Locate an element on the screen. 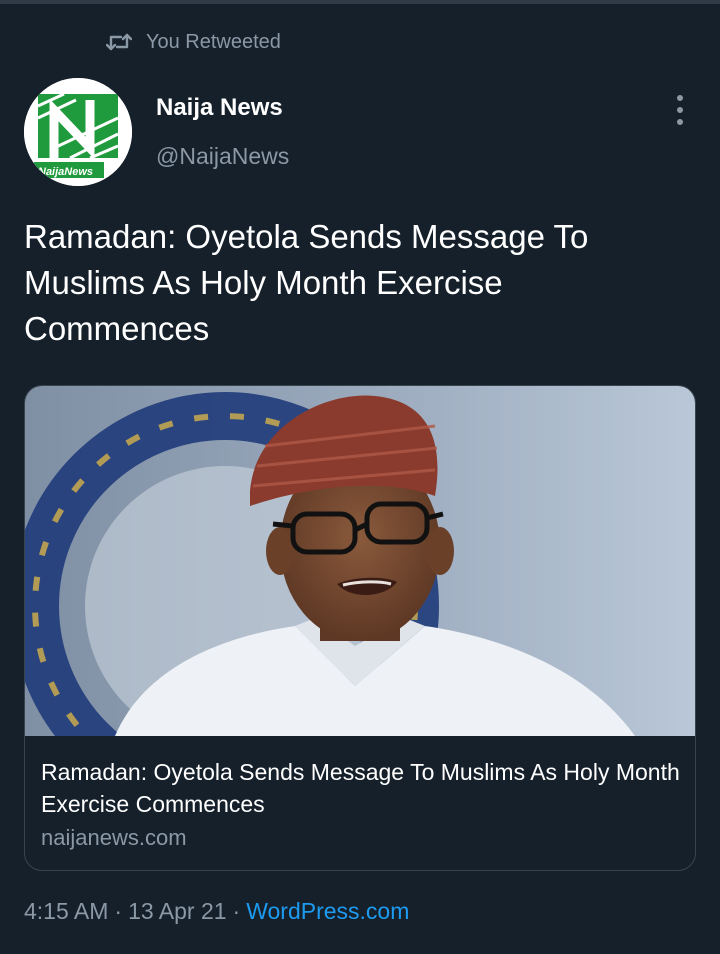 This screenshot has width=720, height=954. tweet-date: 13 Apr 21 is located at coordinates (177, 911).